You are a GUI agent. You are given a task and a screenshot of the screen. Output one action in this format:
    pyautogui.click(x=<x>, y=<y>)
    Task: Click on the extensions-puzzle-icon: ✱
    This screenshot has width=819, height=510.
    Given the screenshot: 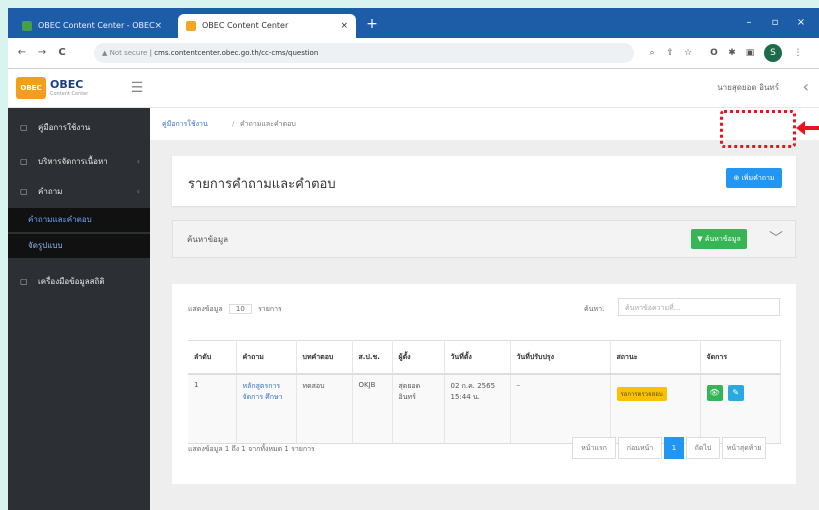 What is the action you would take?
    pyautogui.click(x=732, y=53)
    